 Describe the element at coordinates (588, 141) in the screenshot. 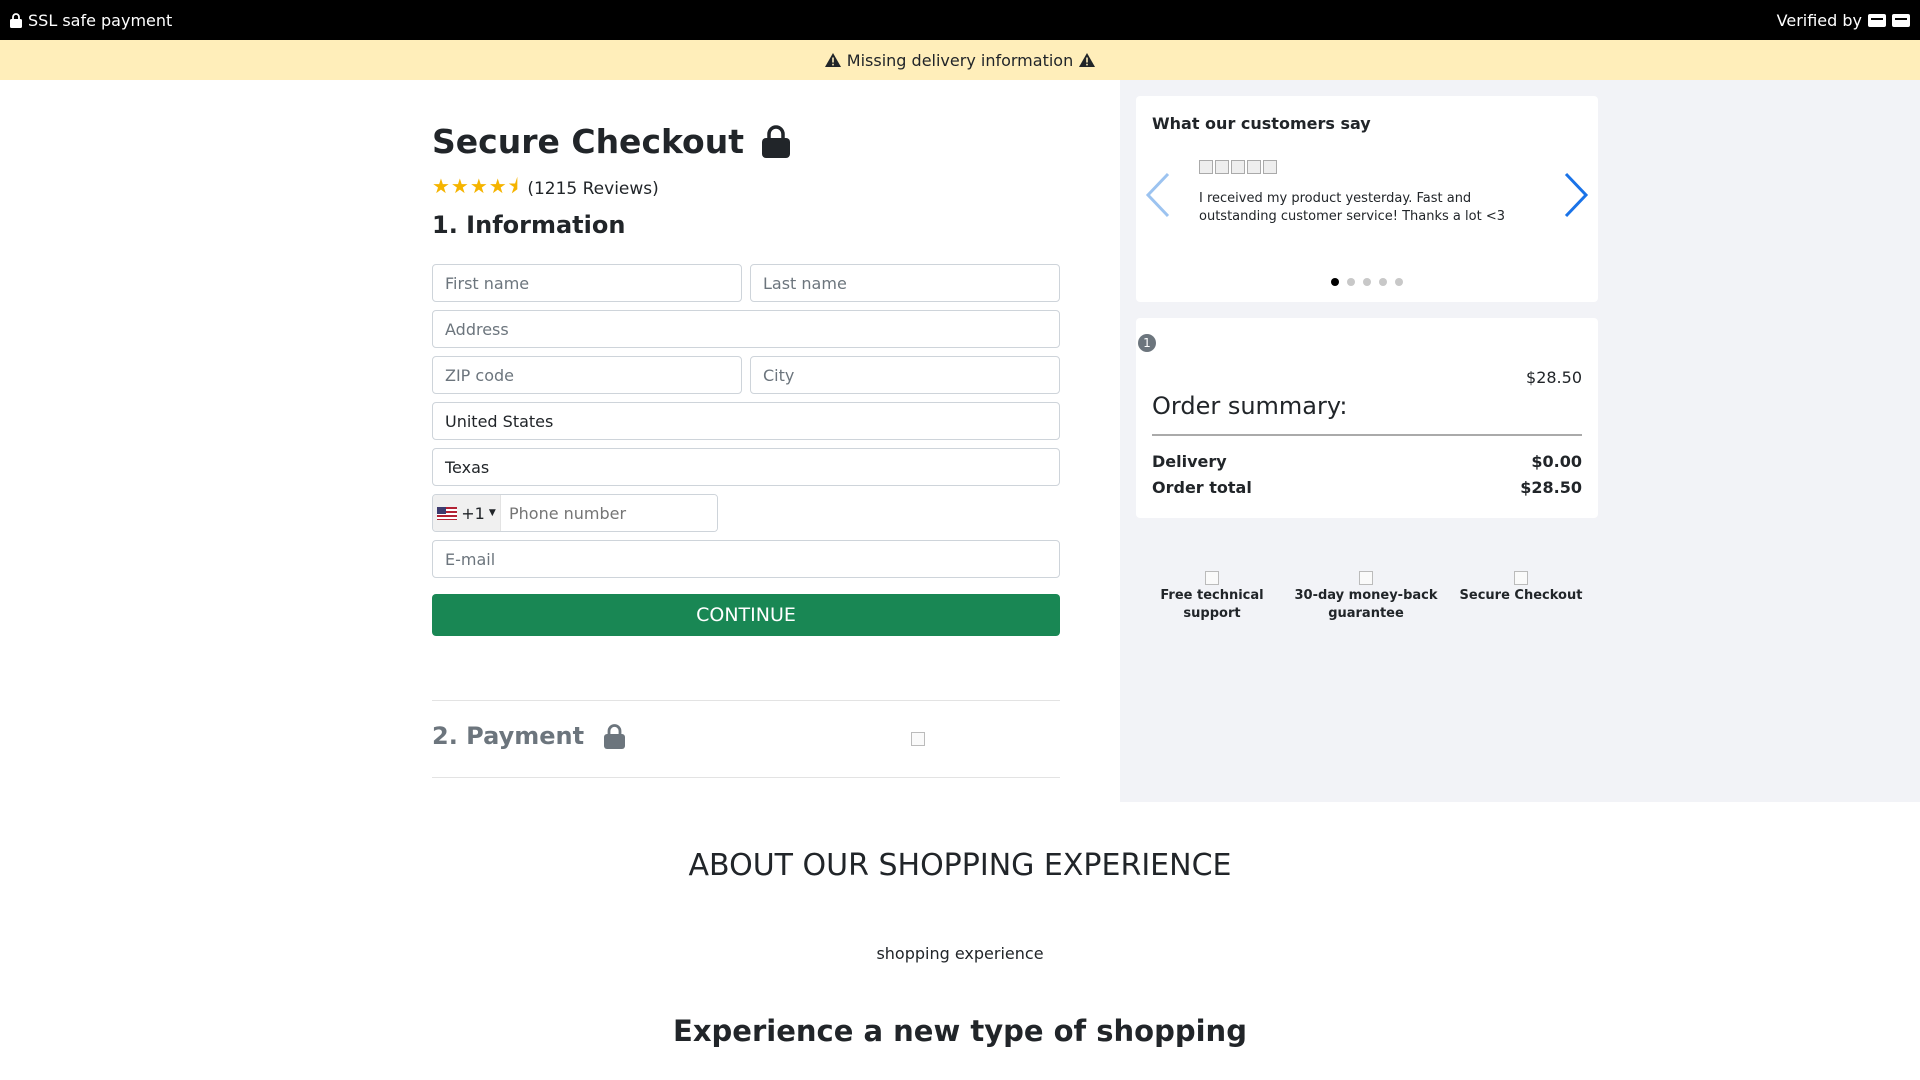

I see `page-title-text: Secure Checkout` at that location.